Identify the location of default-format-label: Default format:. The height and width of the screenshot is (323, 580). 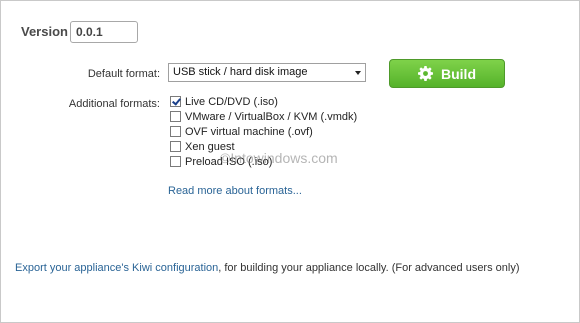
(123, 74).